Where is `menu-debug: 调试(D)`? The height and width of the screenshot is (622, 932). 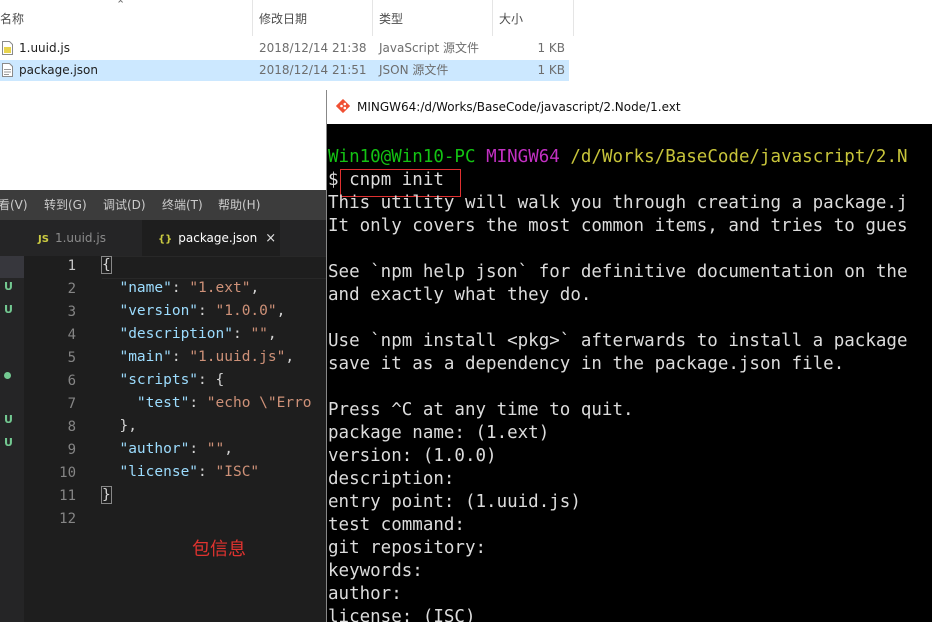 menu-debug: 调试(D) is located at coordinates (124, 205).